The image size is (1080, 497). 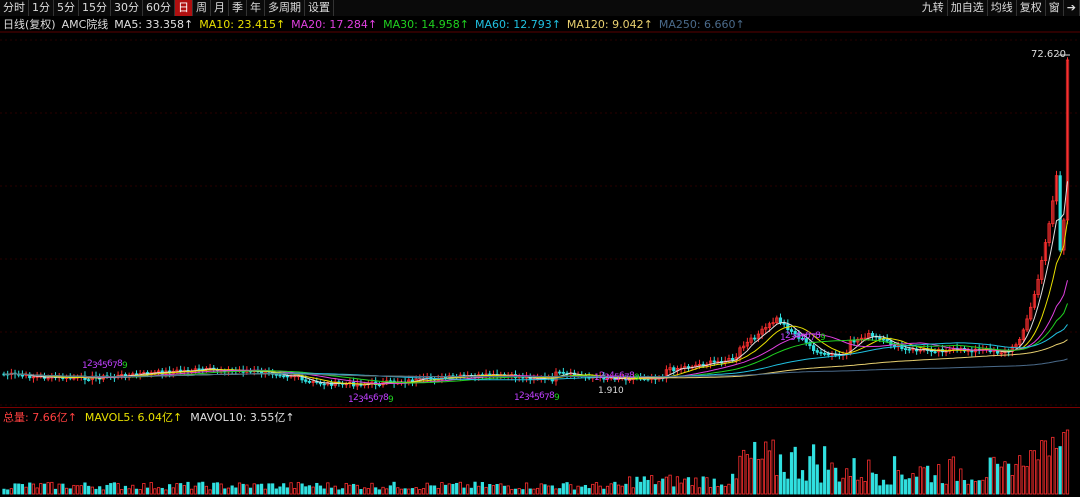 I want to click on panel-divider, so click(x=540, y=407).